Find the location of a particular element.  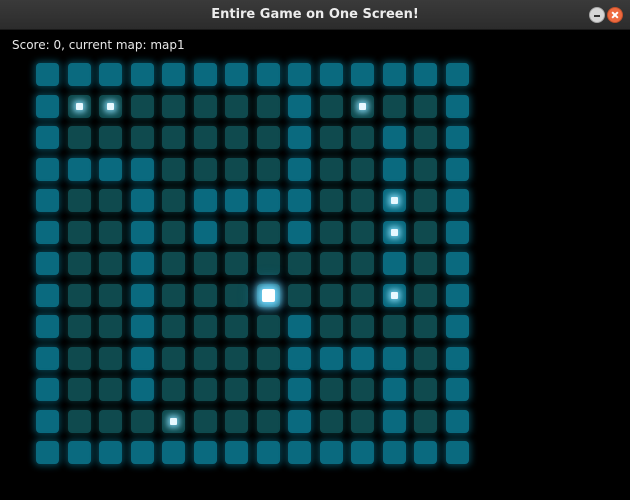

title-bar: Entire Game on One Screen! is located at coordinates (315, 15).